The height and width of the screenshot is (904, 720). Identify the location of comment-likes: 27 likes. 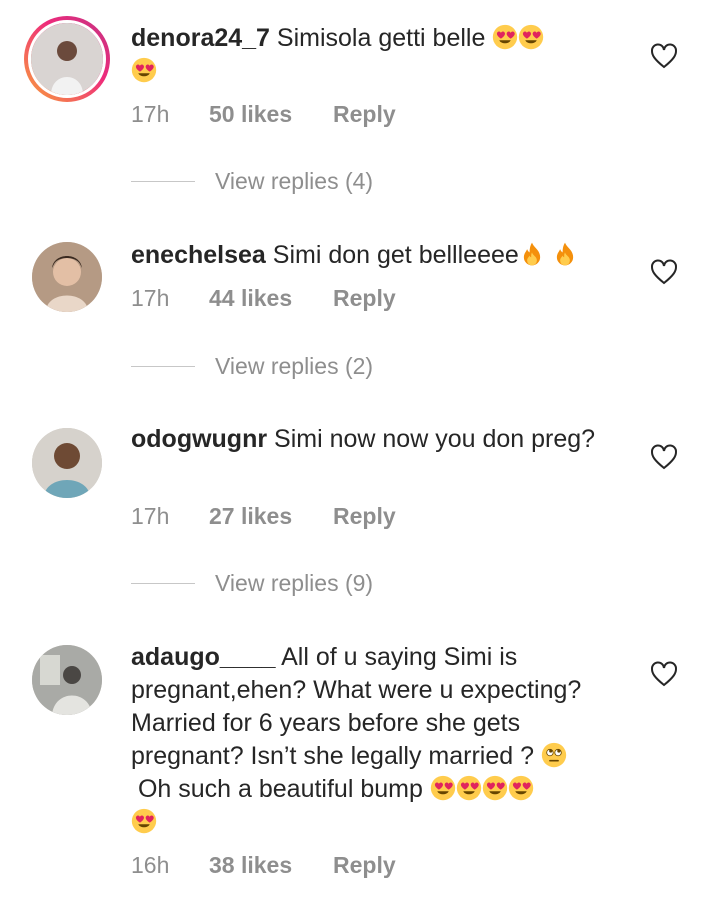
(271, 516).